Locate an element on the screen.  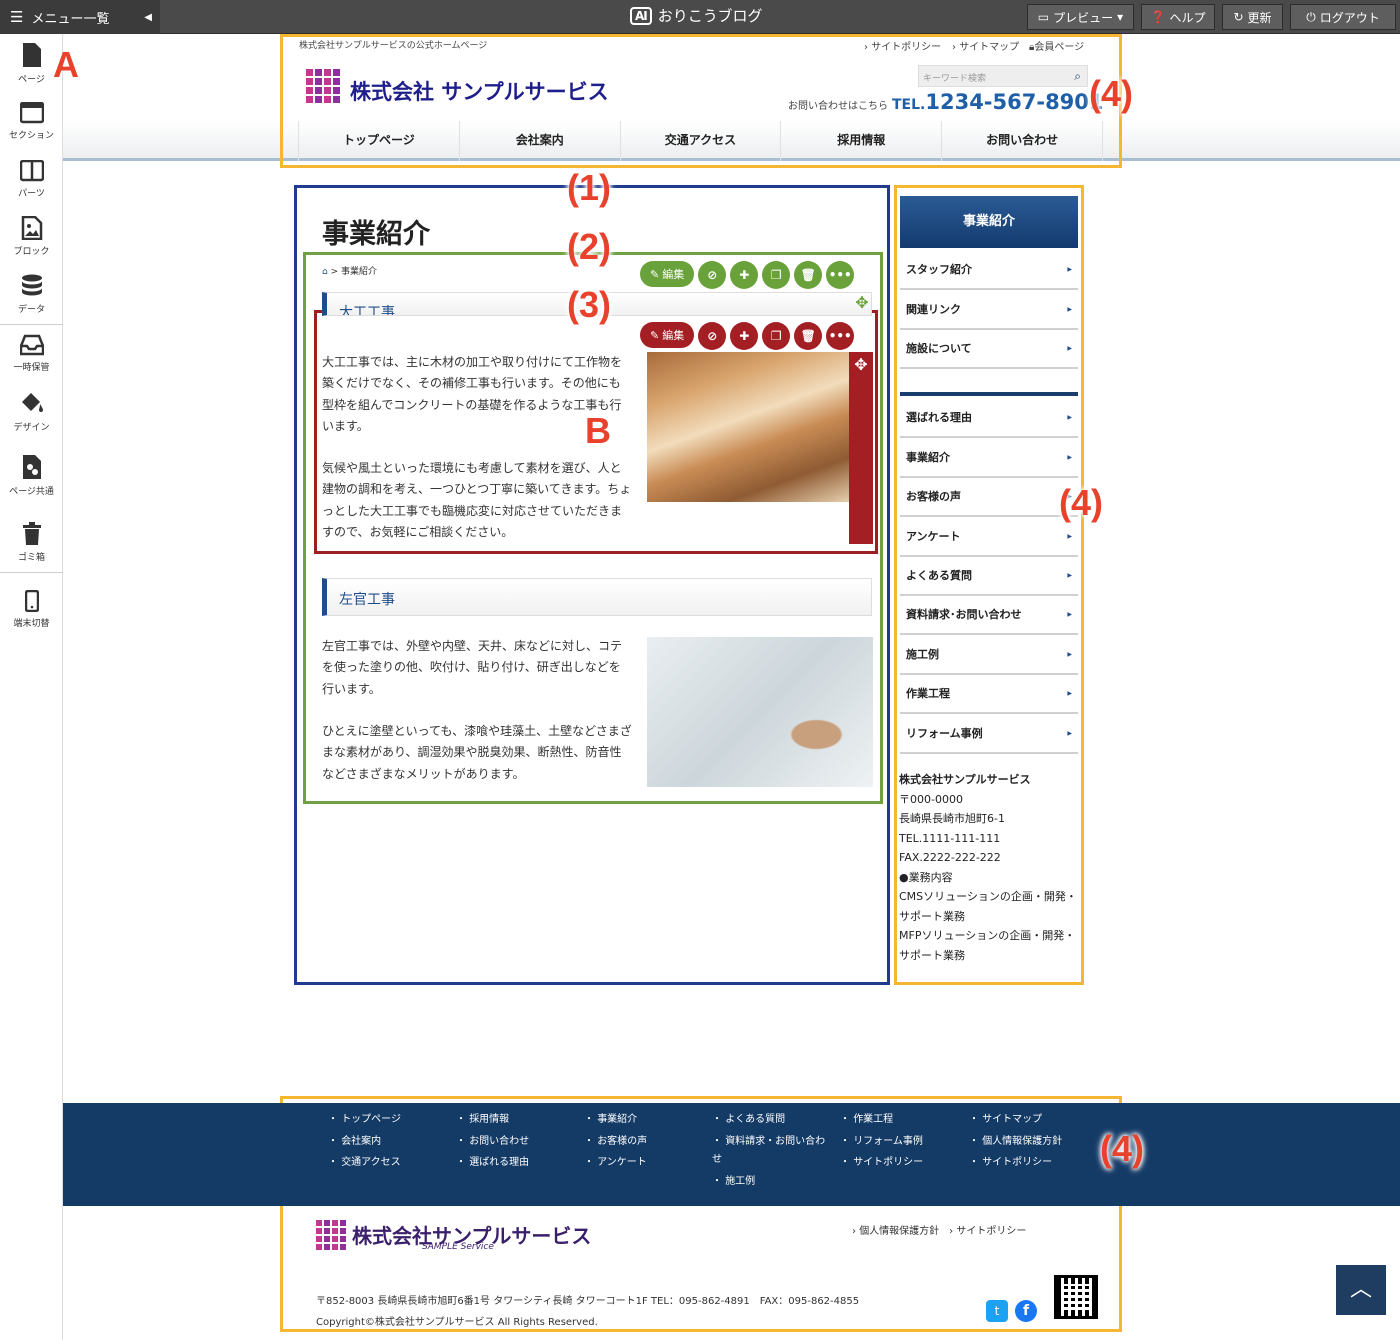
footer-link-label: 個人情報保護方針 is located at coordinates (1022, 1141).